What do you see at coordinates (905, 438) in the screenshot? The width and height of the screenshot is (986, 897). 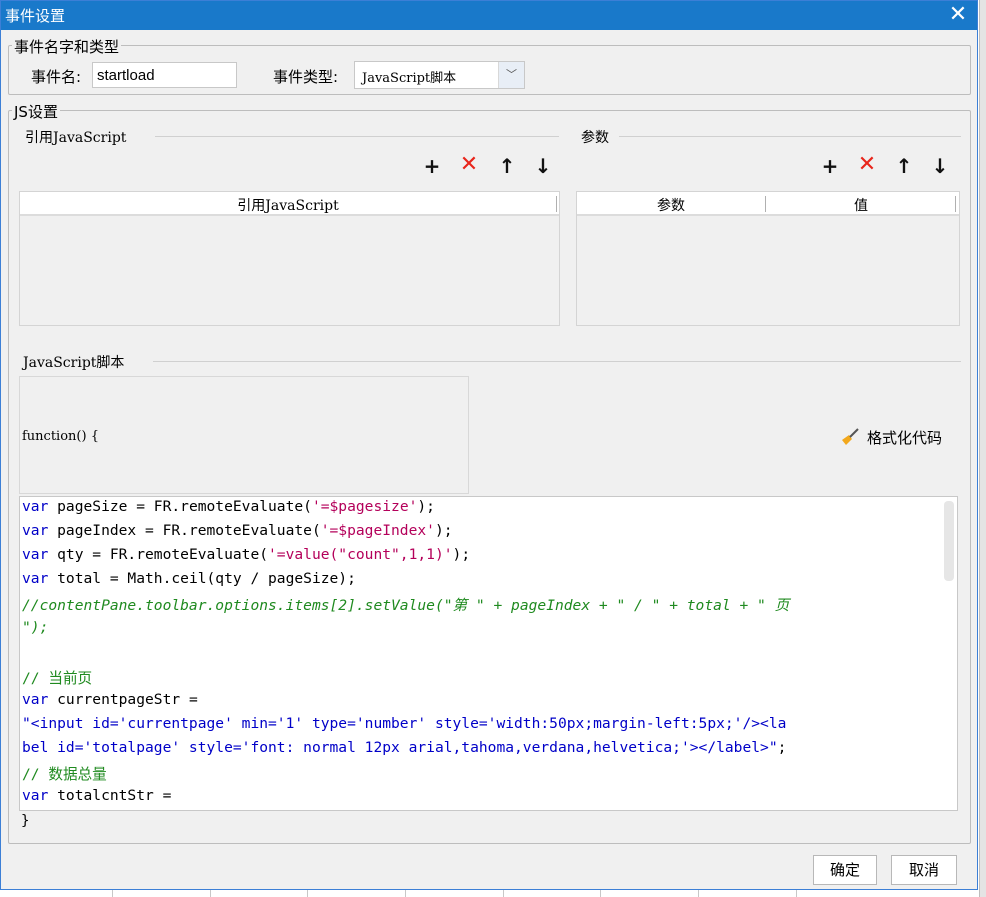 I see `format-code-label: 格式化代码` at bounding box center [905, 438].